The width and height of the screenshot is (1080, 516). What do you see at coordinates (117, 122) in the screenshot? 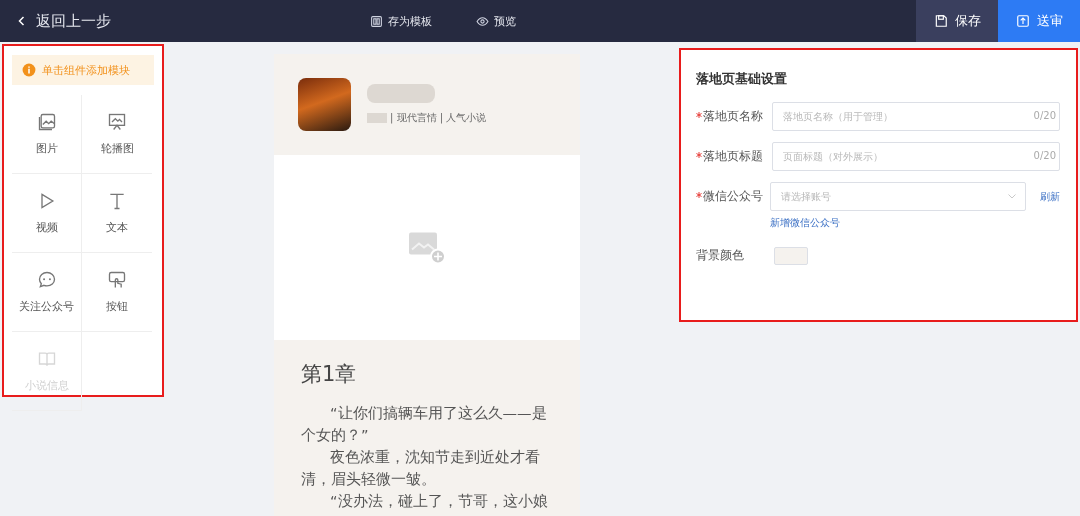
I see `easel-icon` at bounding box center [117, 122].